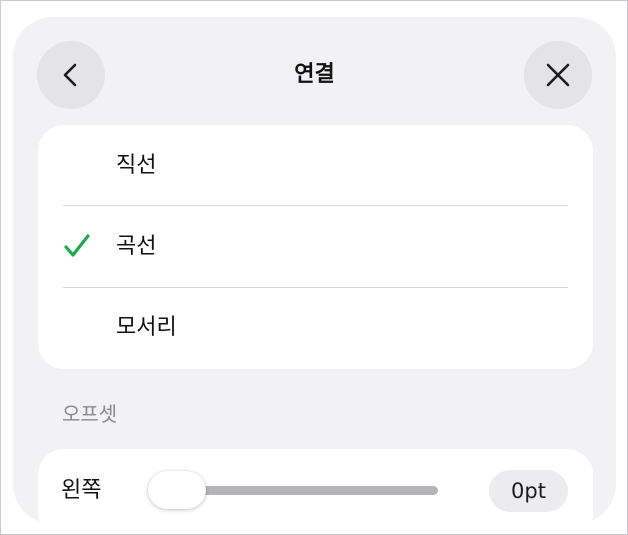  I want to click on checkmark-icon, so click(77, 245).